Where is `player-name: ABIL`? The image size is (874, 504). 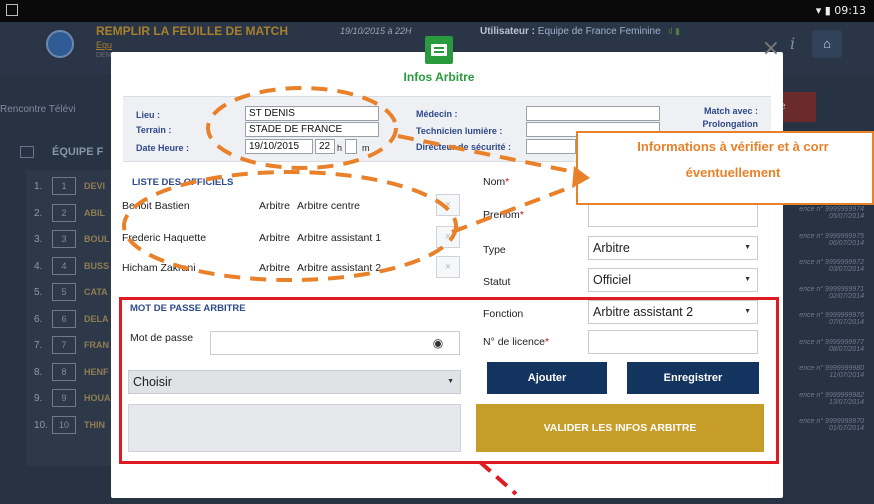
player-name: ABIL is located at coordinates (94, 212).